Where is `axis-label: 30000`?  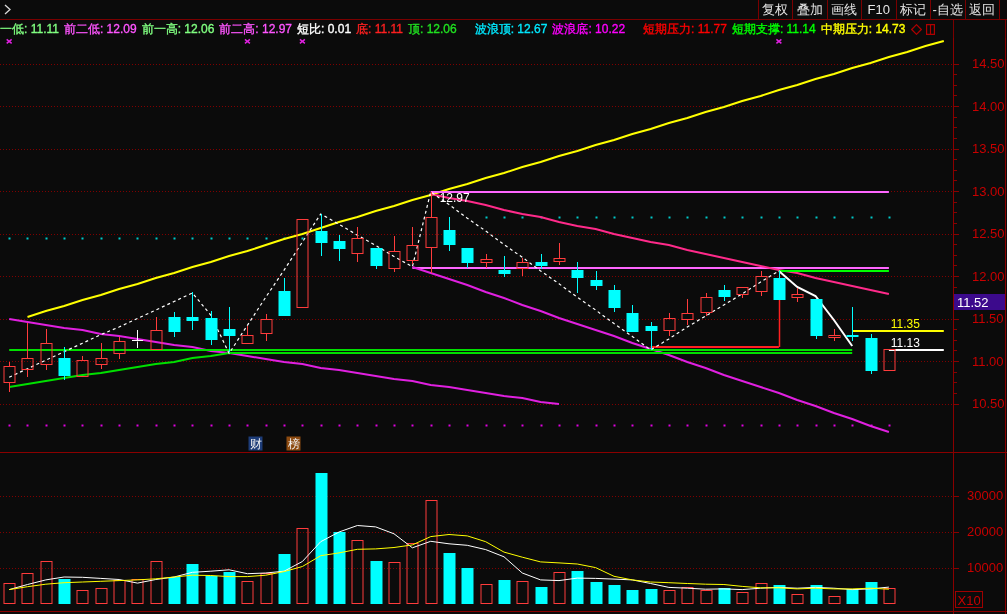 axis-label: 30000 is located at coordinates (985, 496).